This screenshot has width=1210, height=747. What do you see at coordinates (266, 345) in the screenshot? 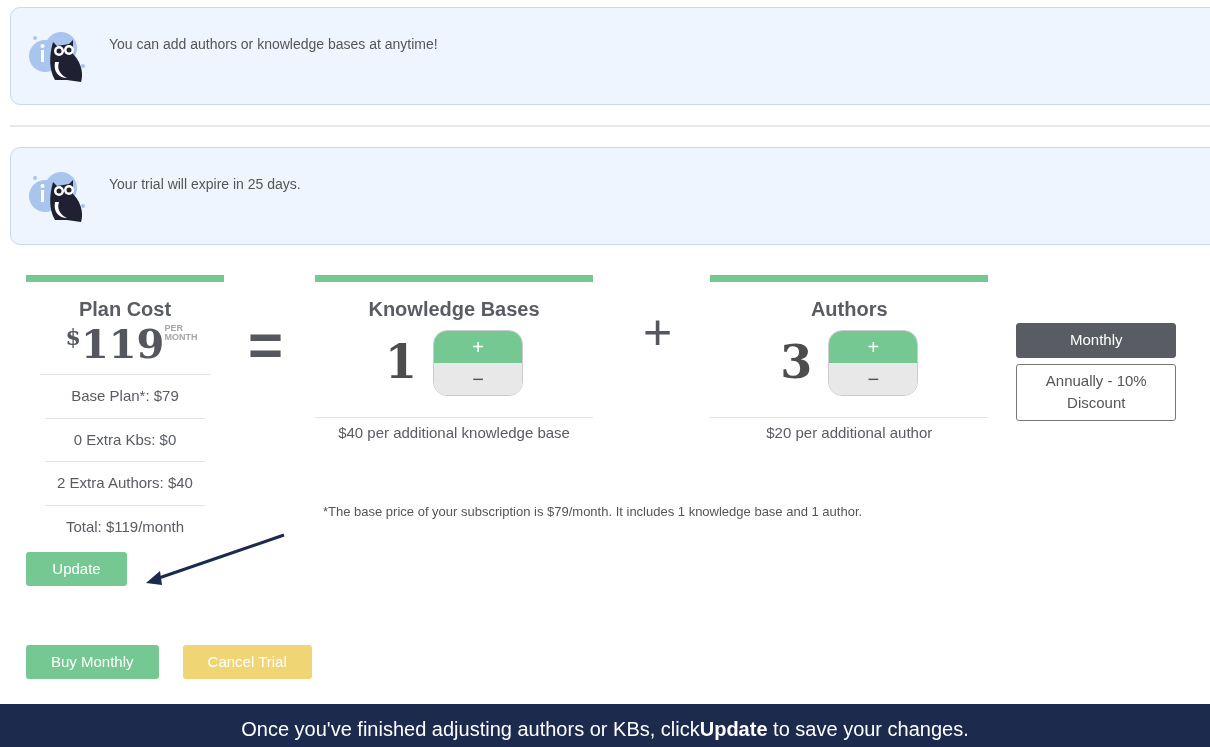
I see `equals-sign: =` at bounding box center [266, 345].